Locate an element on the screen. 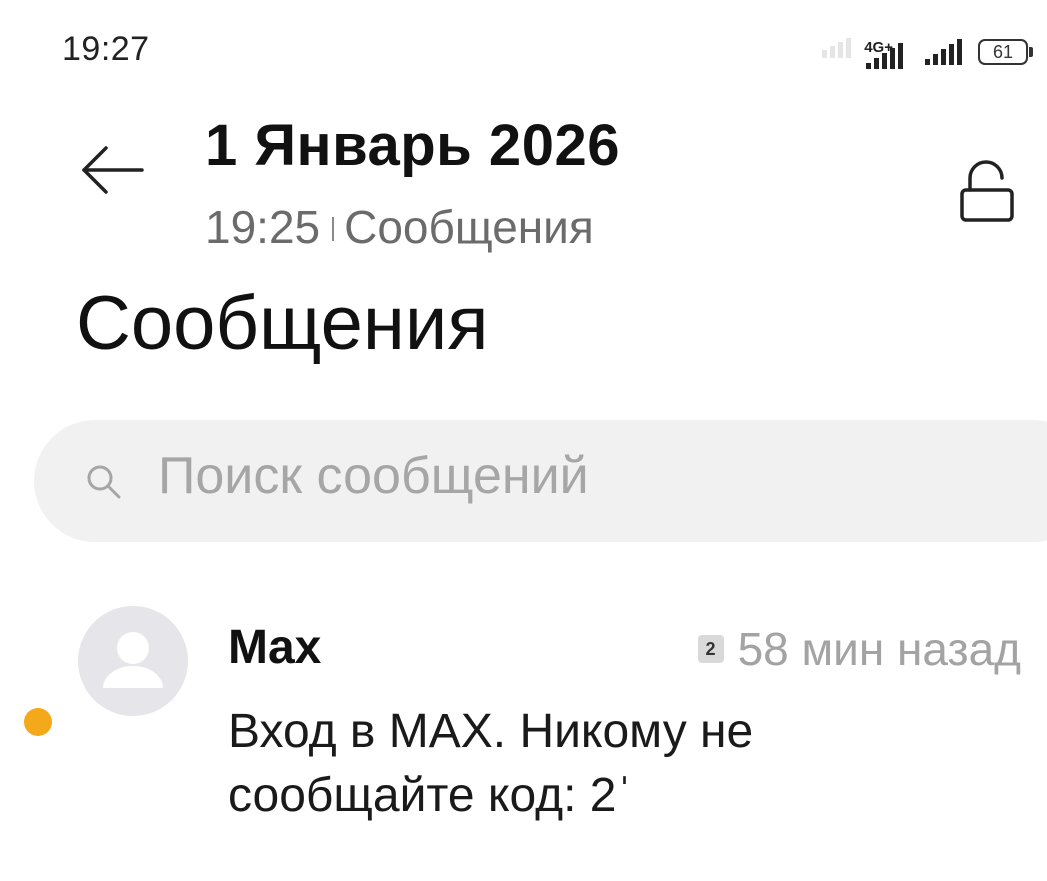 The image size is (1047, 881). header-subtitle: 19:25 Сообщения is located at coordinates (399, 227).